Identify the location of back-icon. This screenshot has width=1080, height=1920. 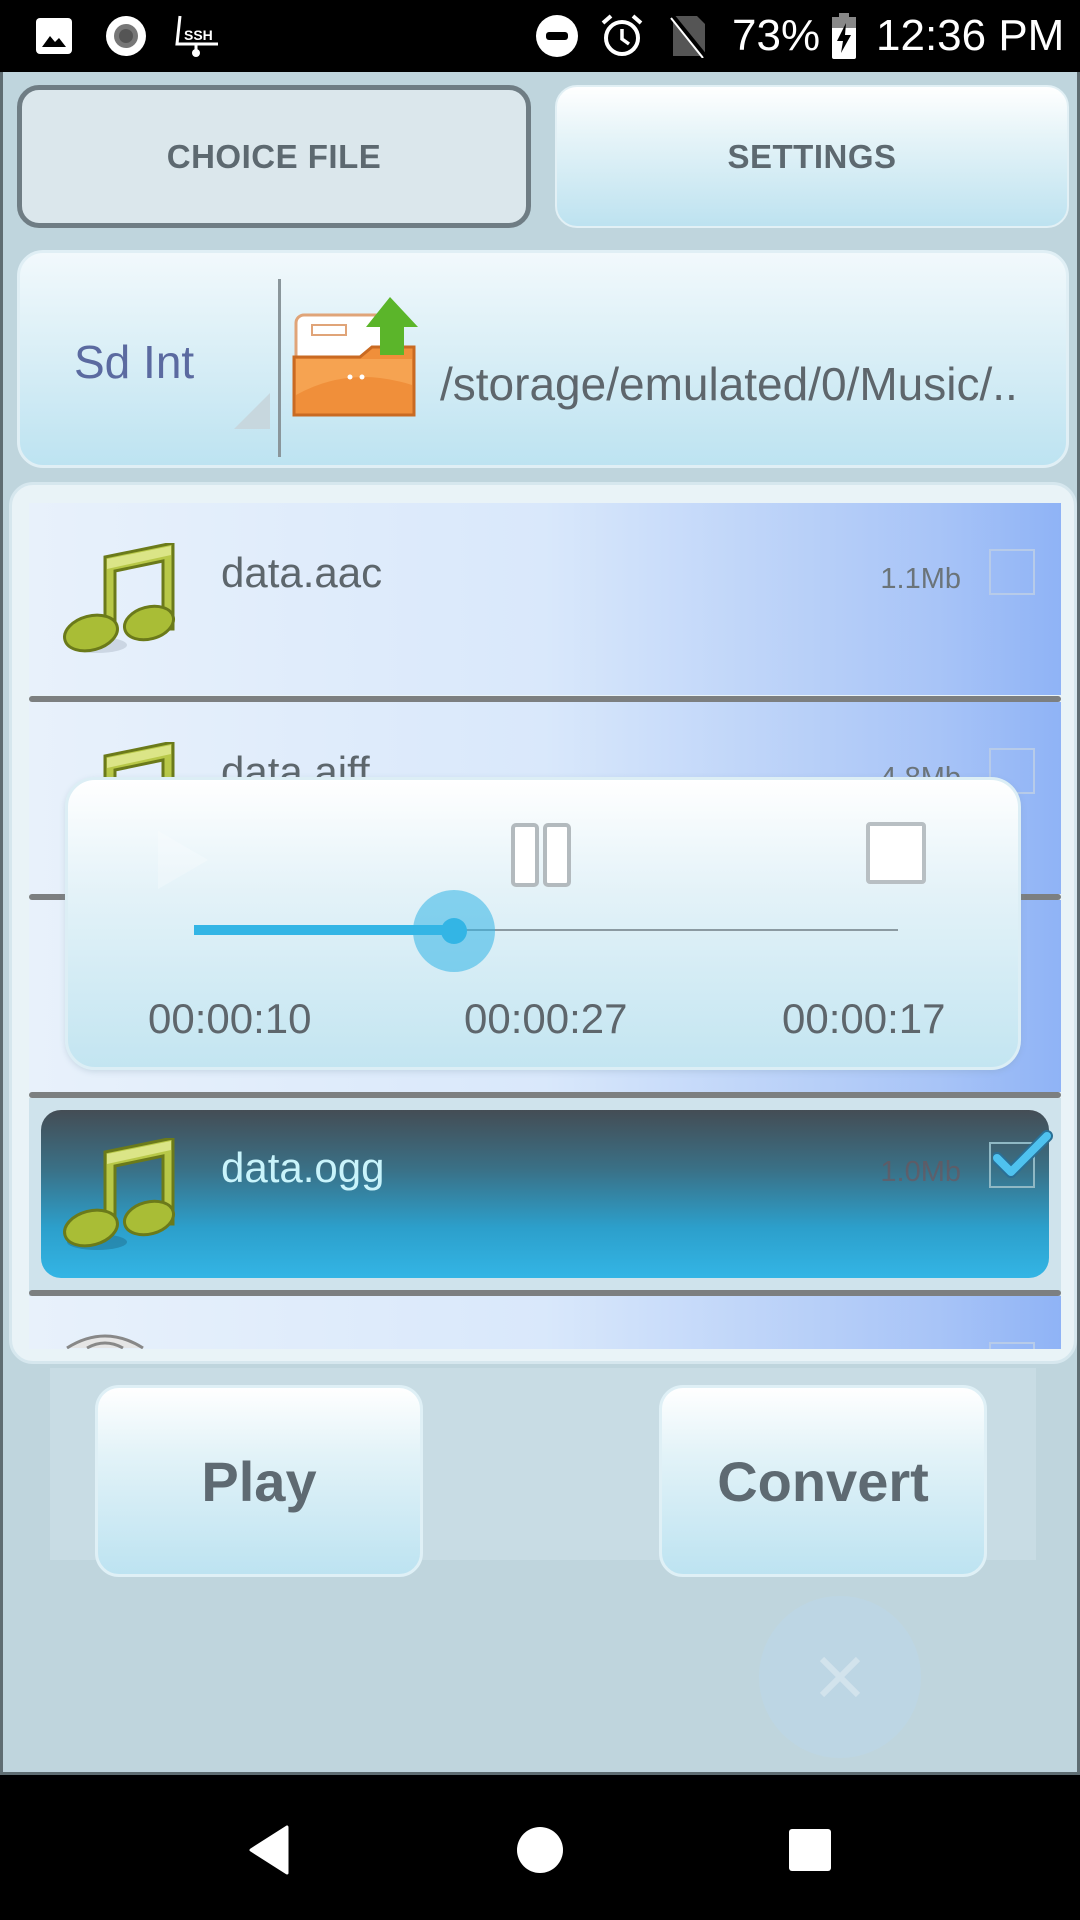
(269, 1850).